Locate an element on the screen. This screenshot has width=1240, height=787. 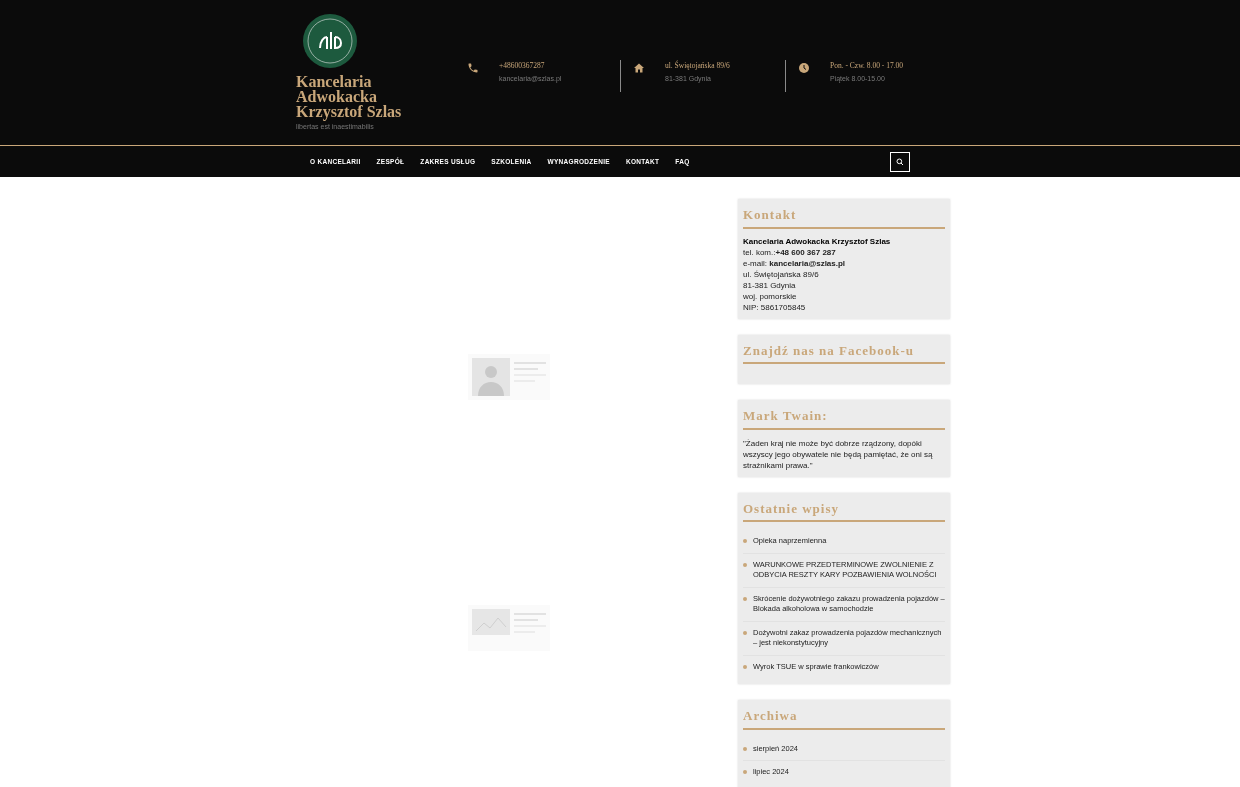
contact-line: Kancelaria Adwokacka Krzysztof Szlas is located at coordinates (817, 241).